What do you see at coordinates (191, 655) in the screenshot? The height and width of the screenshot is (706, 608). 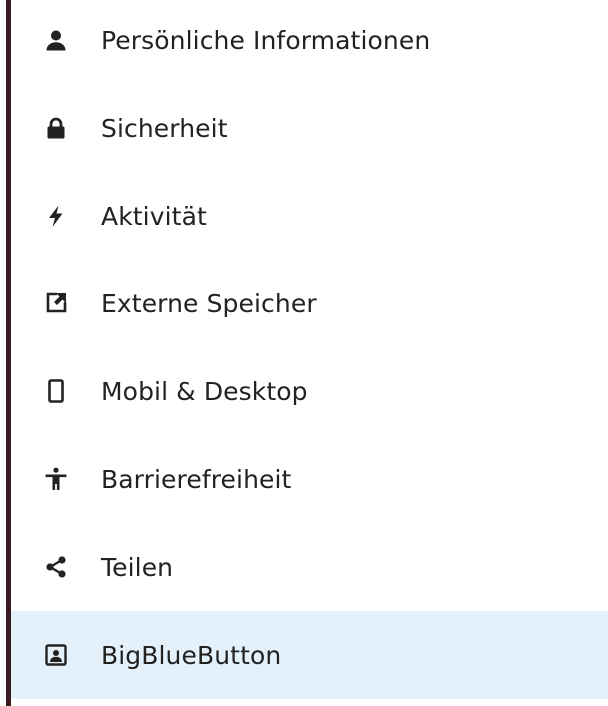 I see `sidebar-item-label: BigBlueButton` at bounding box center [191, 655].